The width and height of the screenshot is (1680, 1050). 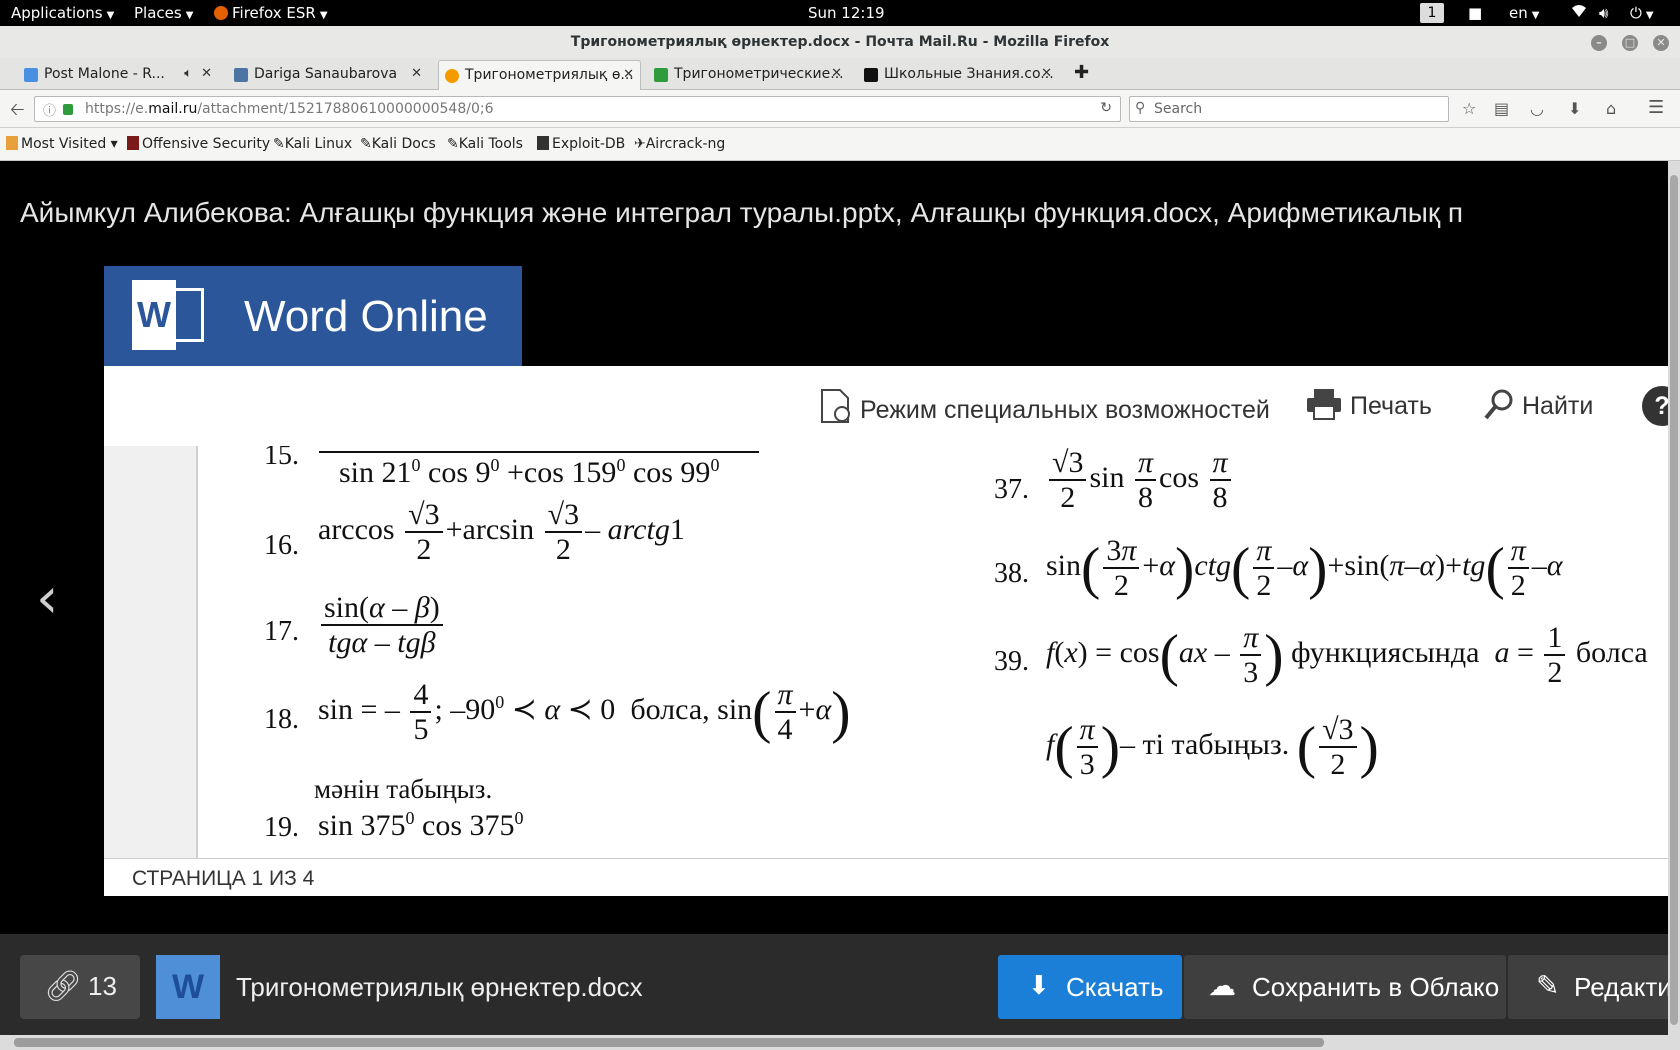 What do you see at coordinates (958, 75) in the screenshot?
I see `tab-znania: Школьные Знания.co... ✕` at bounding box center [958, 75].